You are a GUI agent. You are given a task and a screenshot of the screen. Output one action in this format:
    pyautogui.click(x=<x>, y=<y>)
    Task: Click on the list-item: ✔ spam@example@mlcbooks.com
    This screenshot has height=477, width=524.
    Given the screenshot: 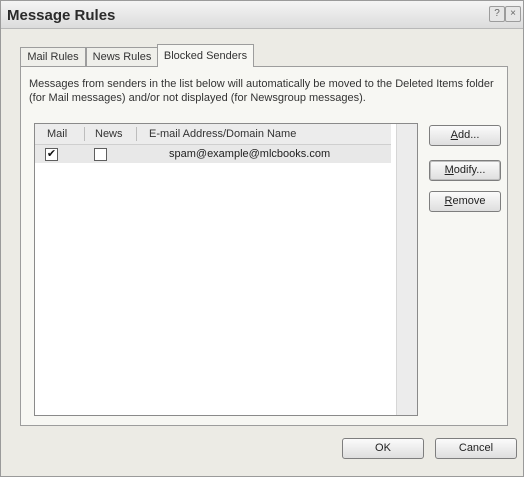 What is the action you would take?
    pyautogui.click(x=213, y=154)
    